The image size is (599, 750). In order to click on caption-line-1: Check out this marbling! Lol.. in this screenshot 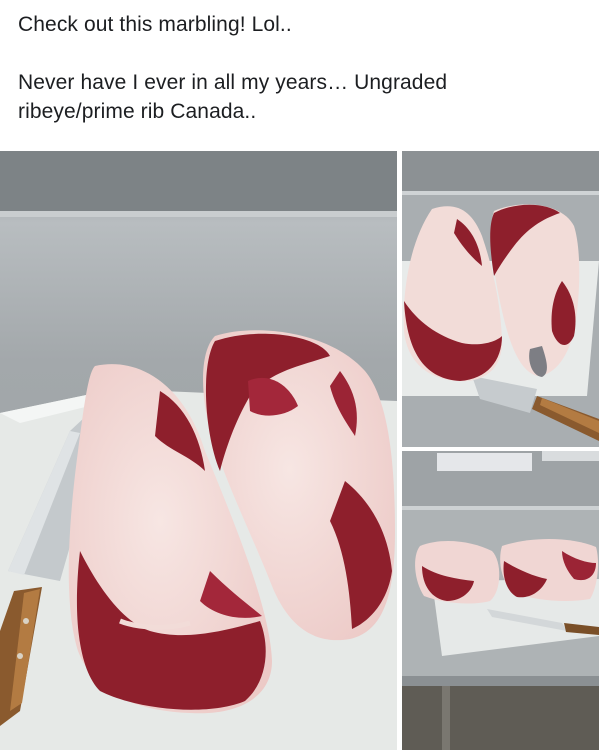, I will do `click(155, 24)`.